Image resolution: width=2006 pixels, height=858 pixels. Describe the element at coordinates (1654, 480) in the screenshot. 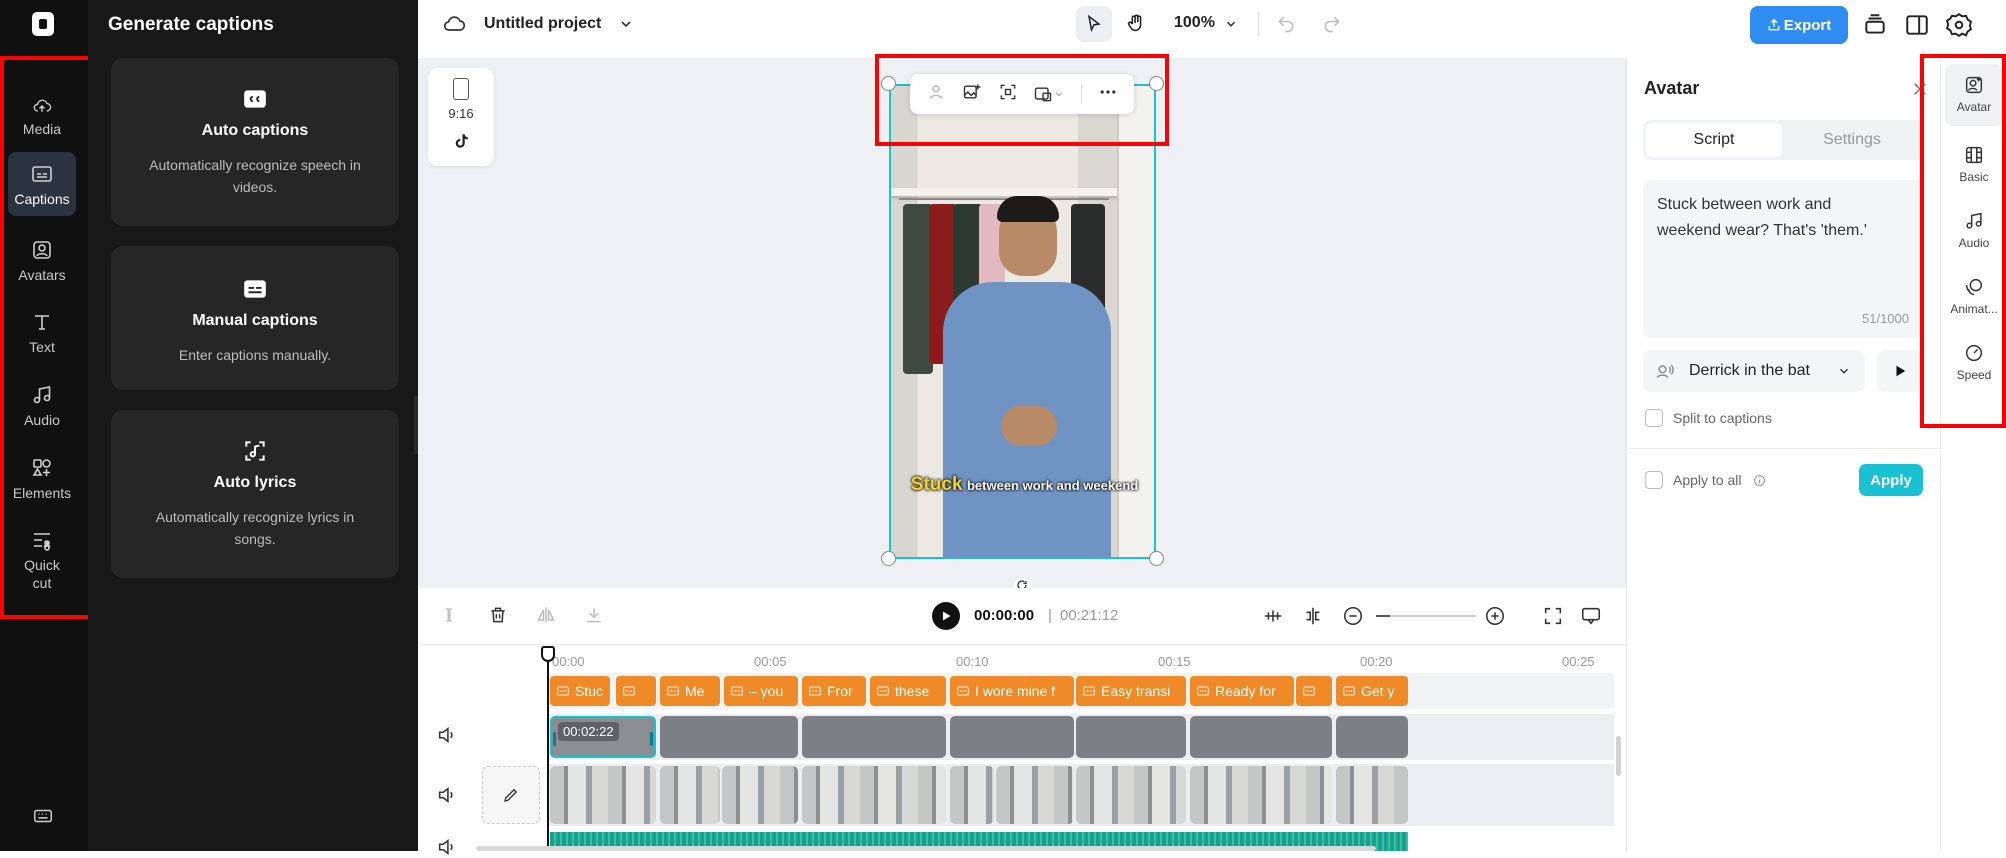

I see `apply-all-checkbox` at that location.